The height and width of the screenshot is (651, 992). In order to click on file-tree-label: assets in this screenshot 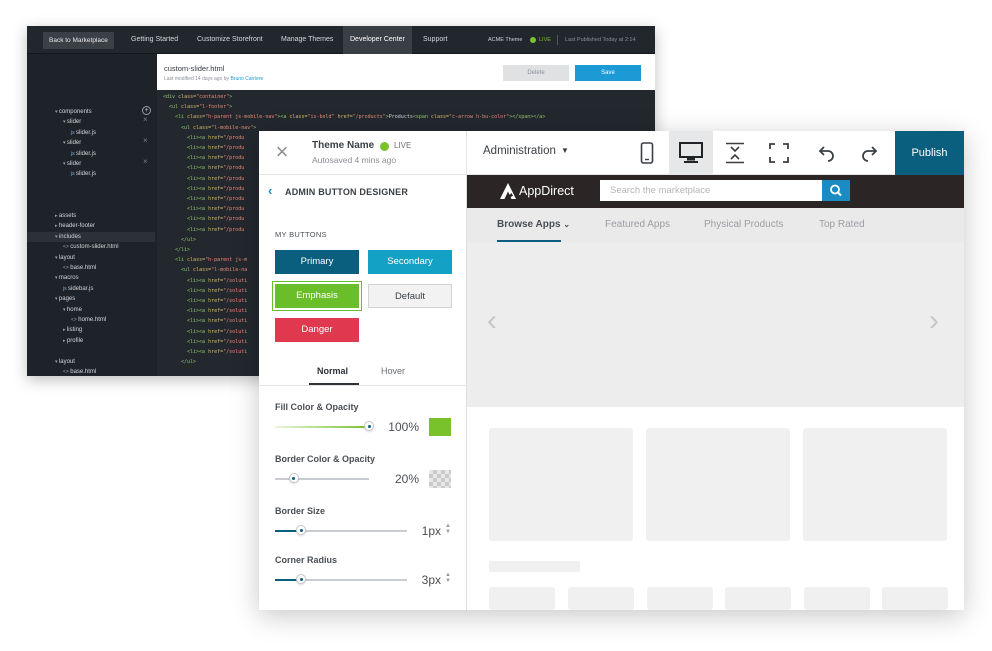, I will do `click(67, 216)`.